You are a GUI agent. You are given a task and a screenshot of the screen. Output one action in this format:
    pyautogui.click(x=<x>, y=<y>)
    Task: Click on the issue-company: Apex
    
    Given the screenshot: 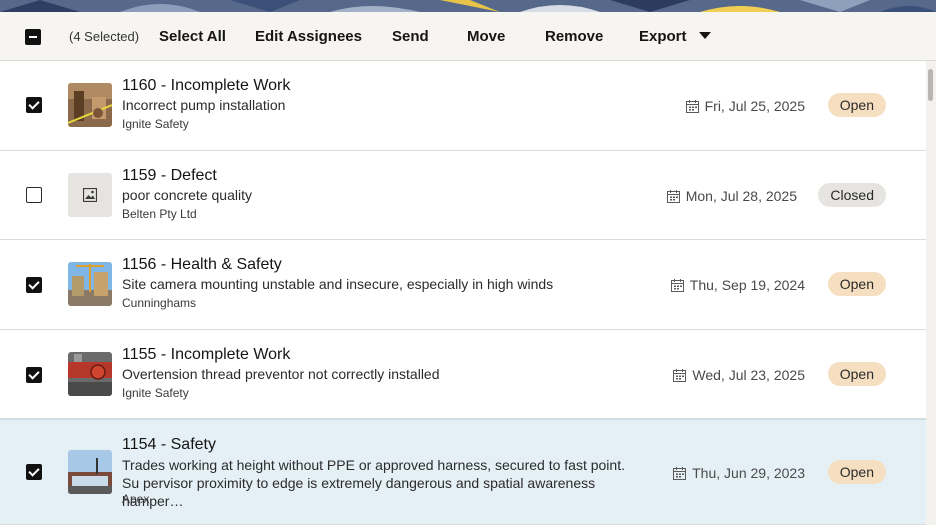 What is the action you would take?
    pyautogui.click(x=136, y=499)
    